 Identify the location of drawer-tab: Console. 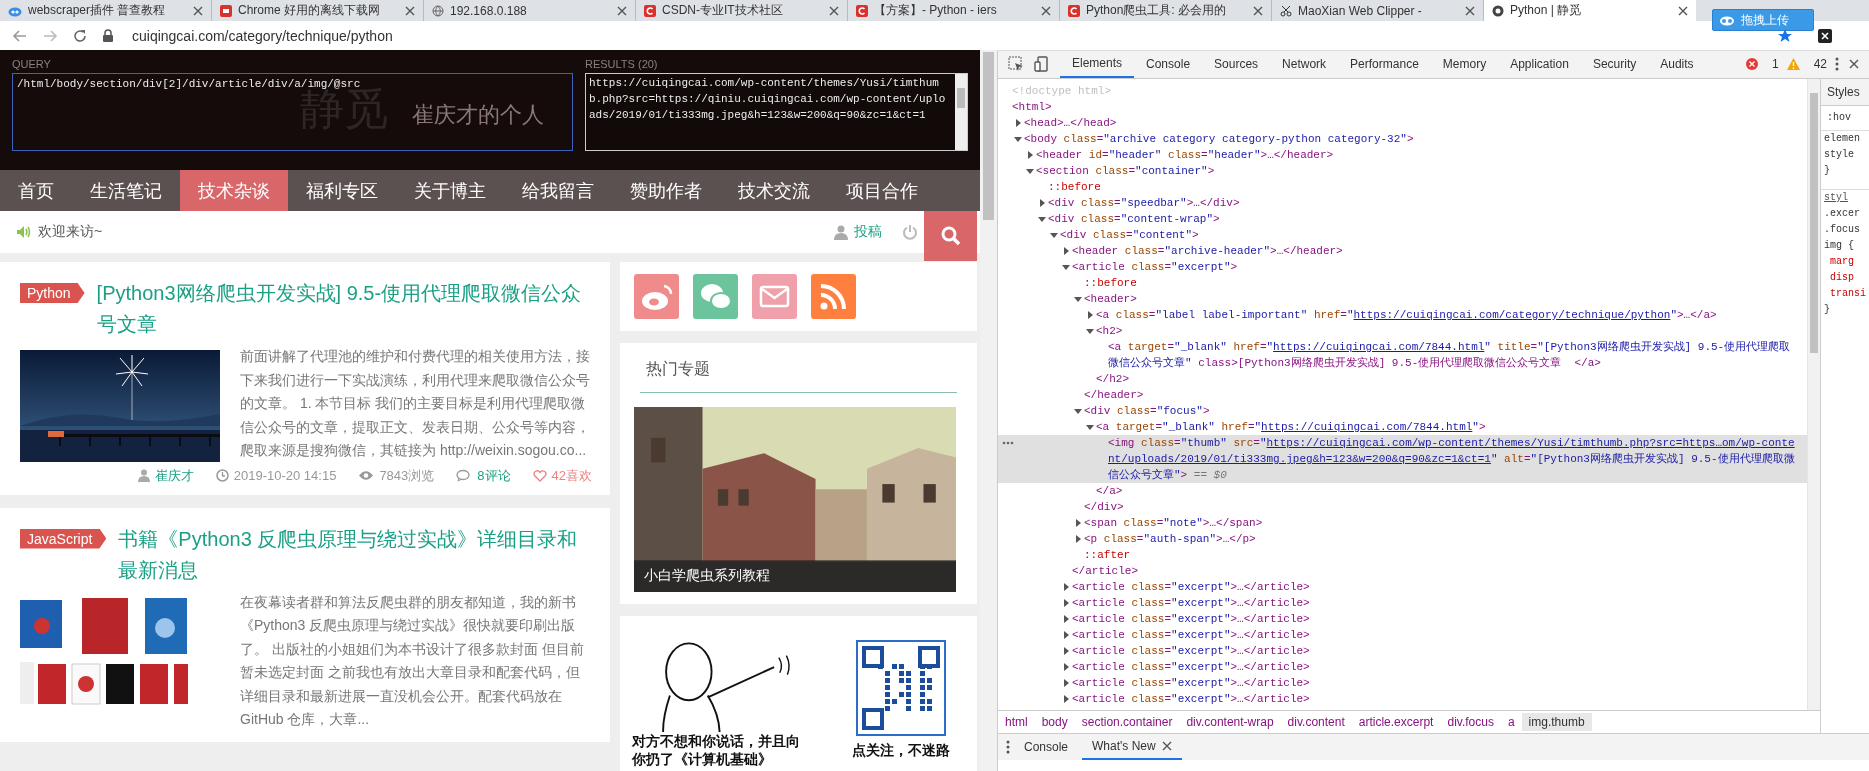
(1046, 747).